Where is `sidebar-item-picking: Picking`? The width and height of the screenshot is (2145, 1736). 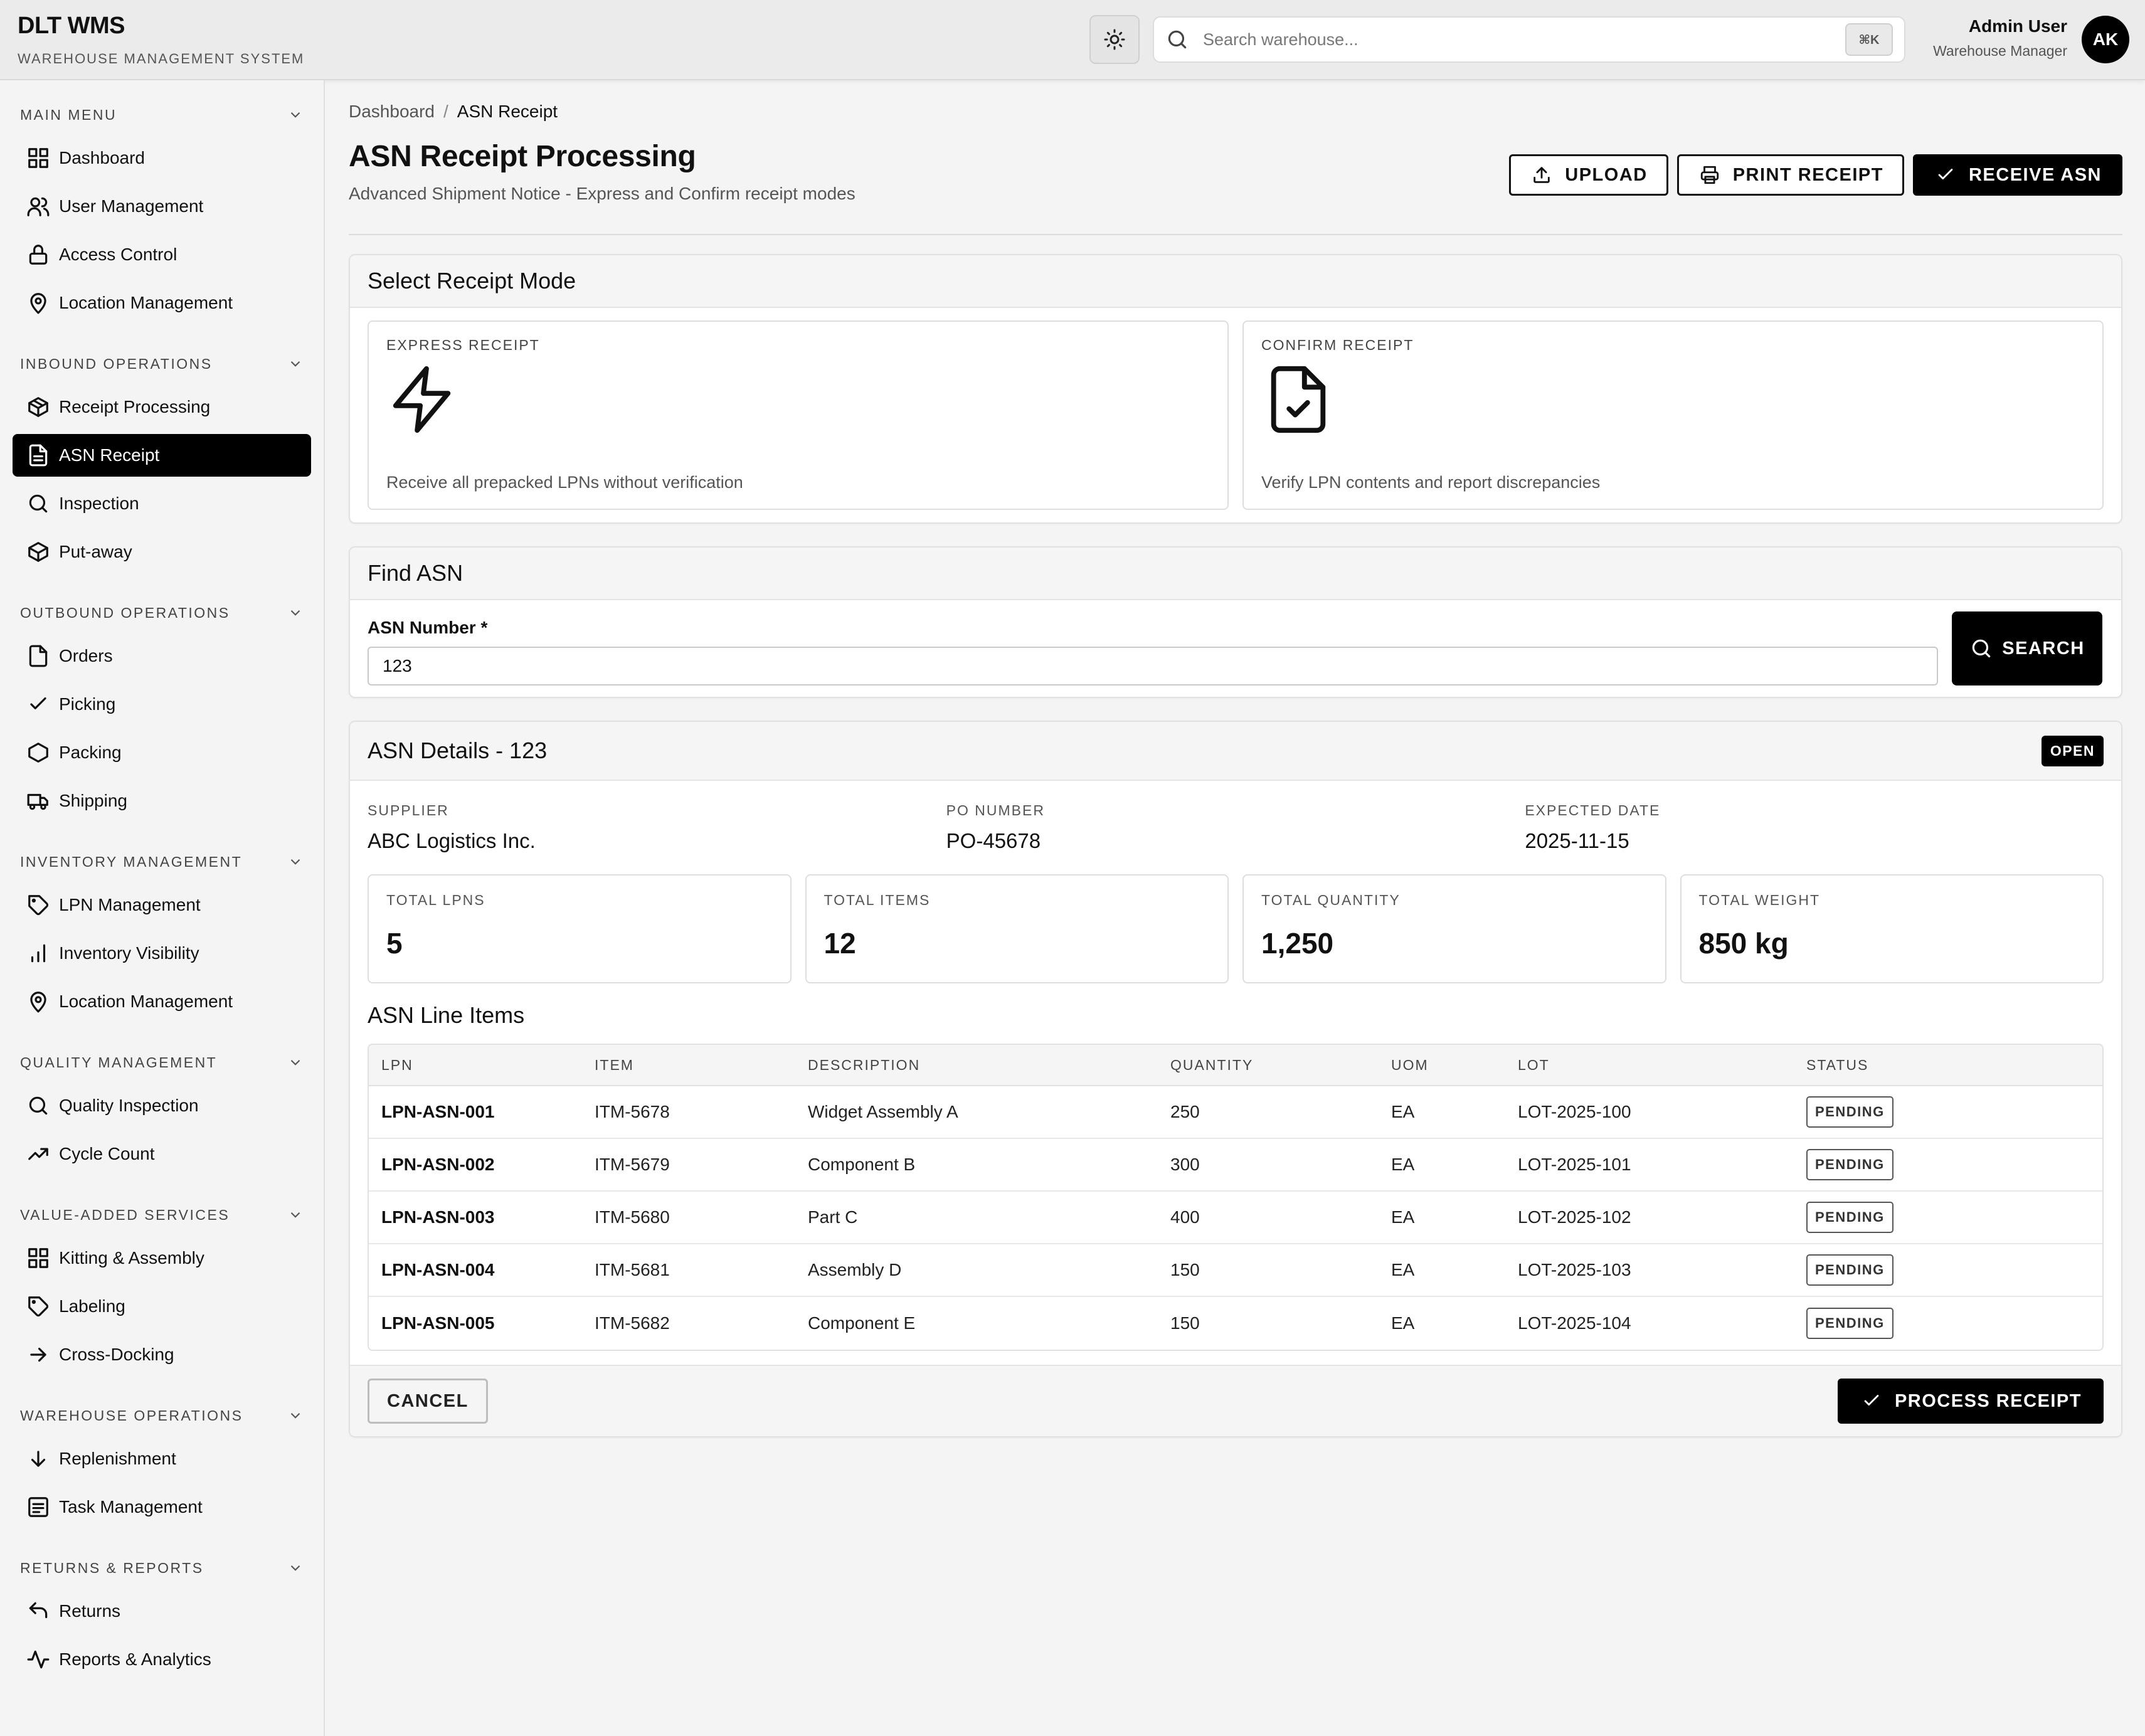 sidebar-item-picking: Picking is located at coordinates (162, 705).